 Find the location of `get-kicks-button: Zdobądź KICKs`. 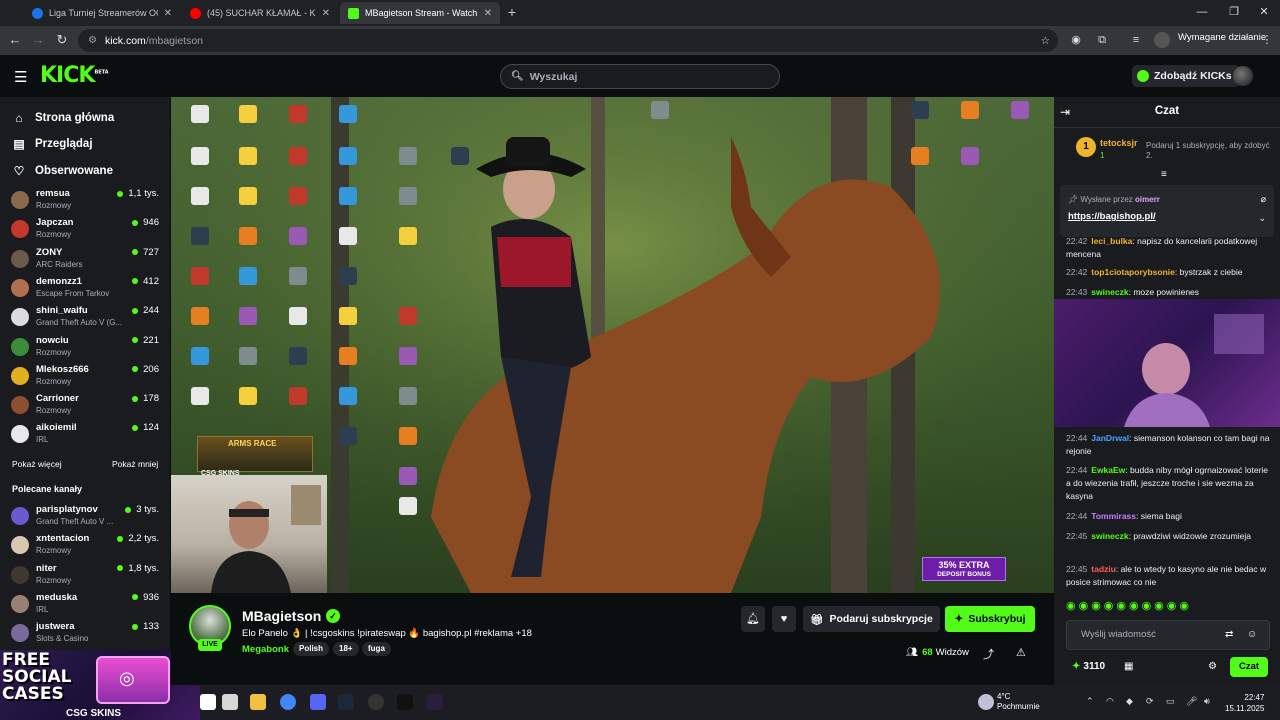

get-kicks-button: Zdobądź KICKs is located at coordinates (1186, 76).